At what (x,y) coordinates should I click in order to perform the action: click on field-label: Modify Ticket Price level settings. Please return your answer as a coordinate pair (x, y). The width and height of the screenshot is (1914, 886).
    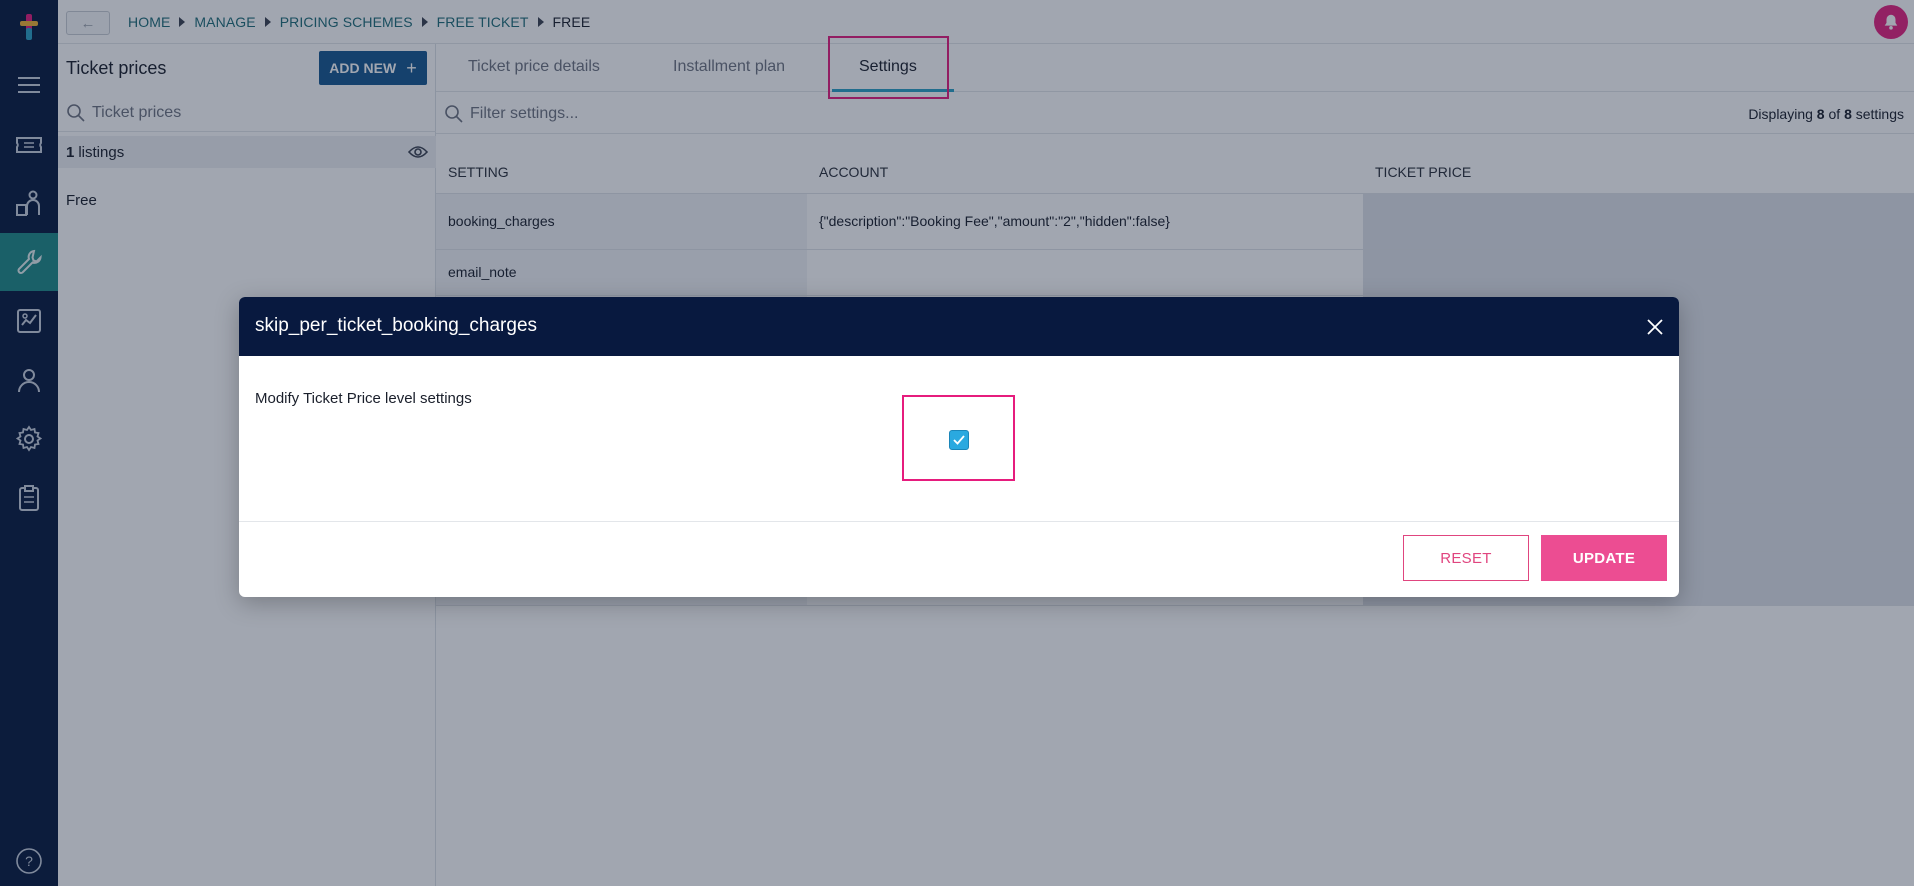
    Looking at the image, I should click on (363, 398).